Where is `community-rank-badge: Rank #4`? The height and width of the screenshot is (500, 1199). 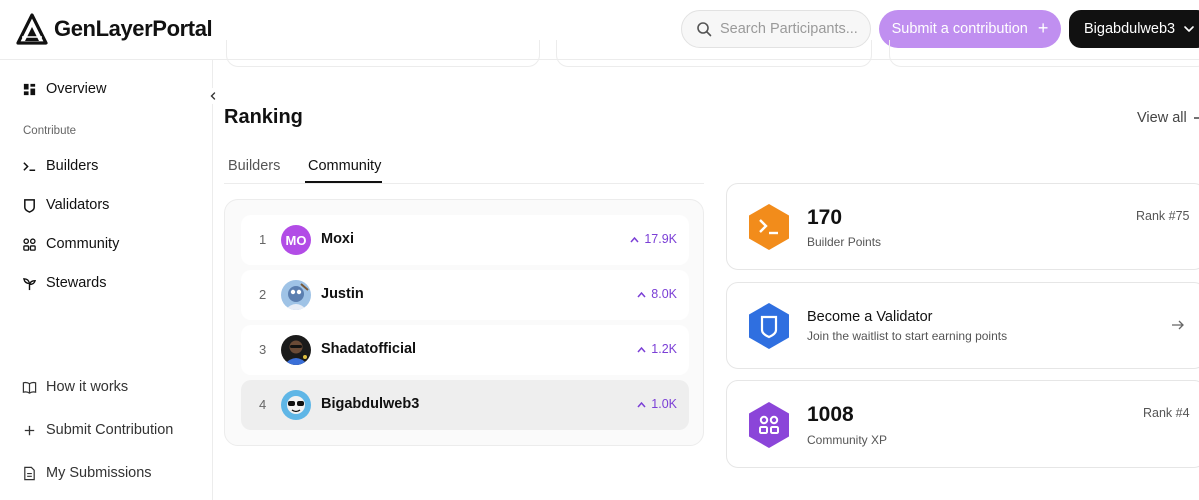
community-rank-badge: Rank #4 is located at coordinates (1166, 413).